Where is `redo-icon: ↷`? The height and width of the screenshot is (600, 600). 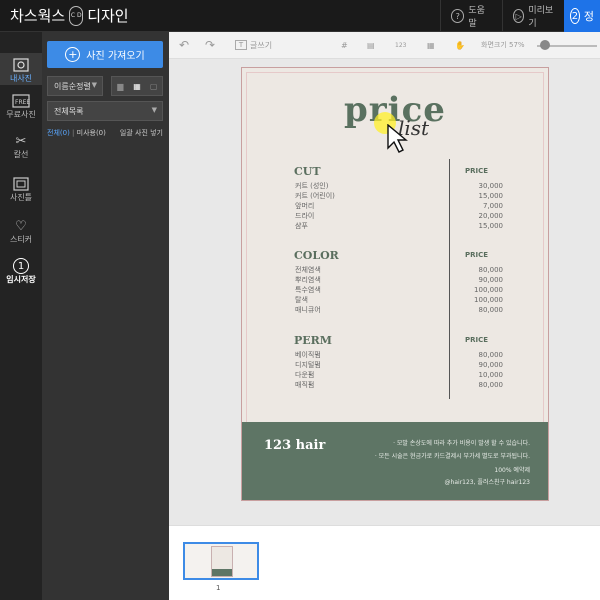
redo-icon: ↷ is located at coordinates (210, 45).